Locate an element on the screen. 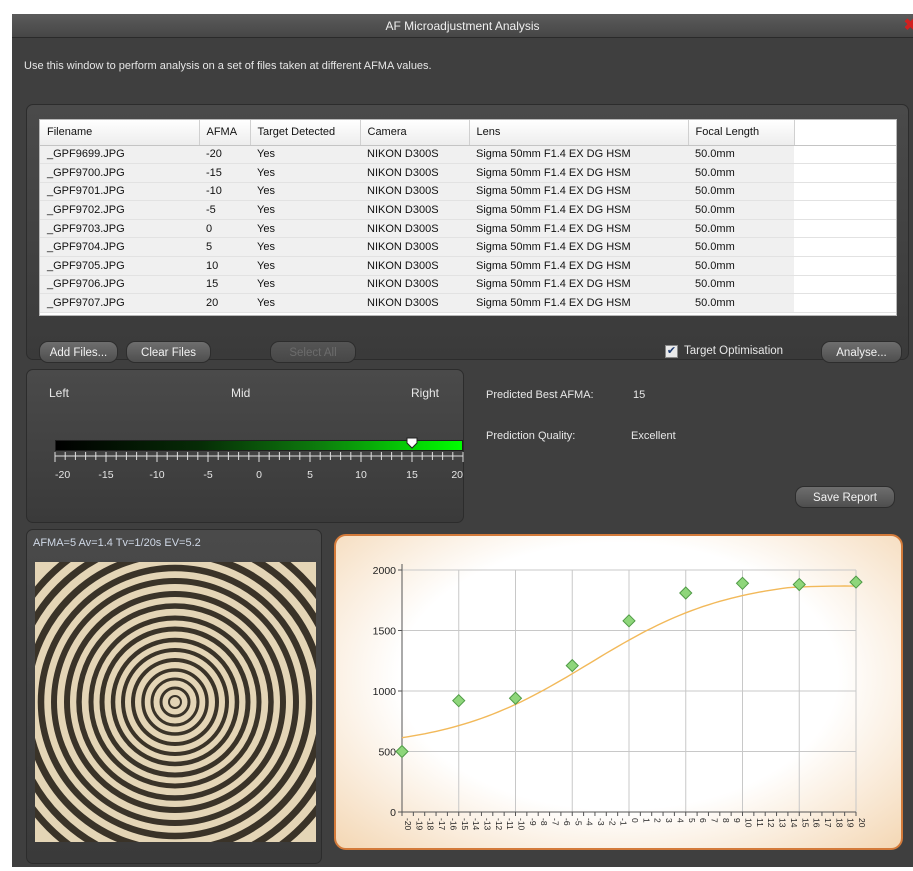  col-header-target-detected: Target Detected is located at coordinates (305, 133).